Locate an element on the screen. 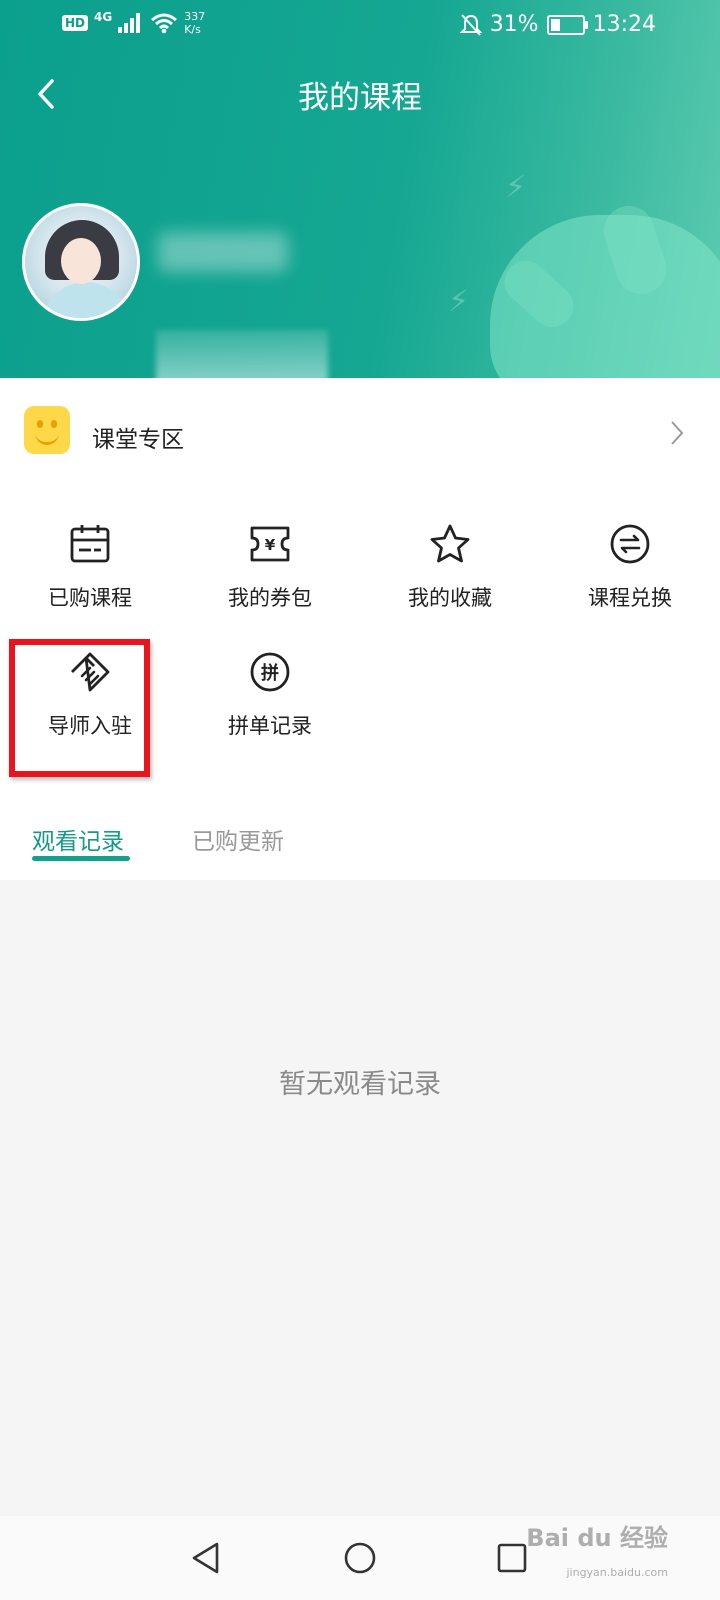  smiley-face-icon is located at coordinates (47, 430).